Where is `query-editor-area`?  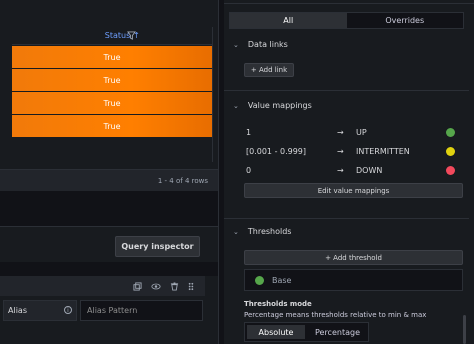
query-editor-area is located at coordinates (109, 332).